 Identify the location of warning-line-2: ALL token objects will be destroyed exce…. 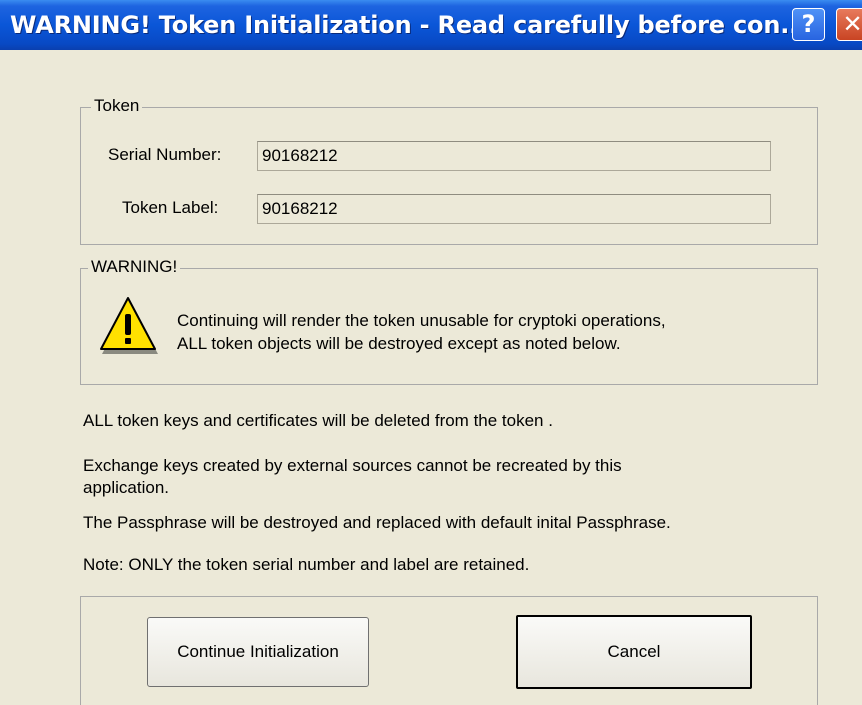
(399, 343).